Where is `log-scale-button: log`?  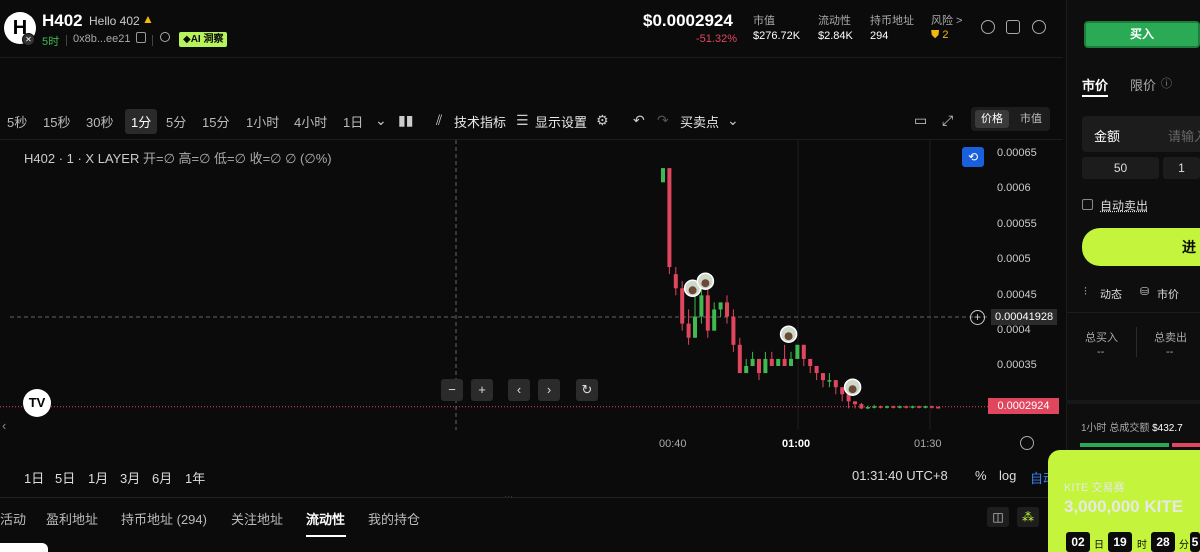 log-scale-button: log is located at coordinates (1007, 475).